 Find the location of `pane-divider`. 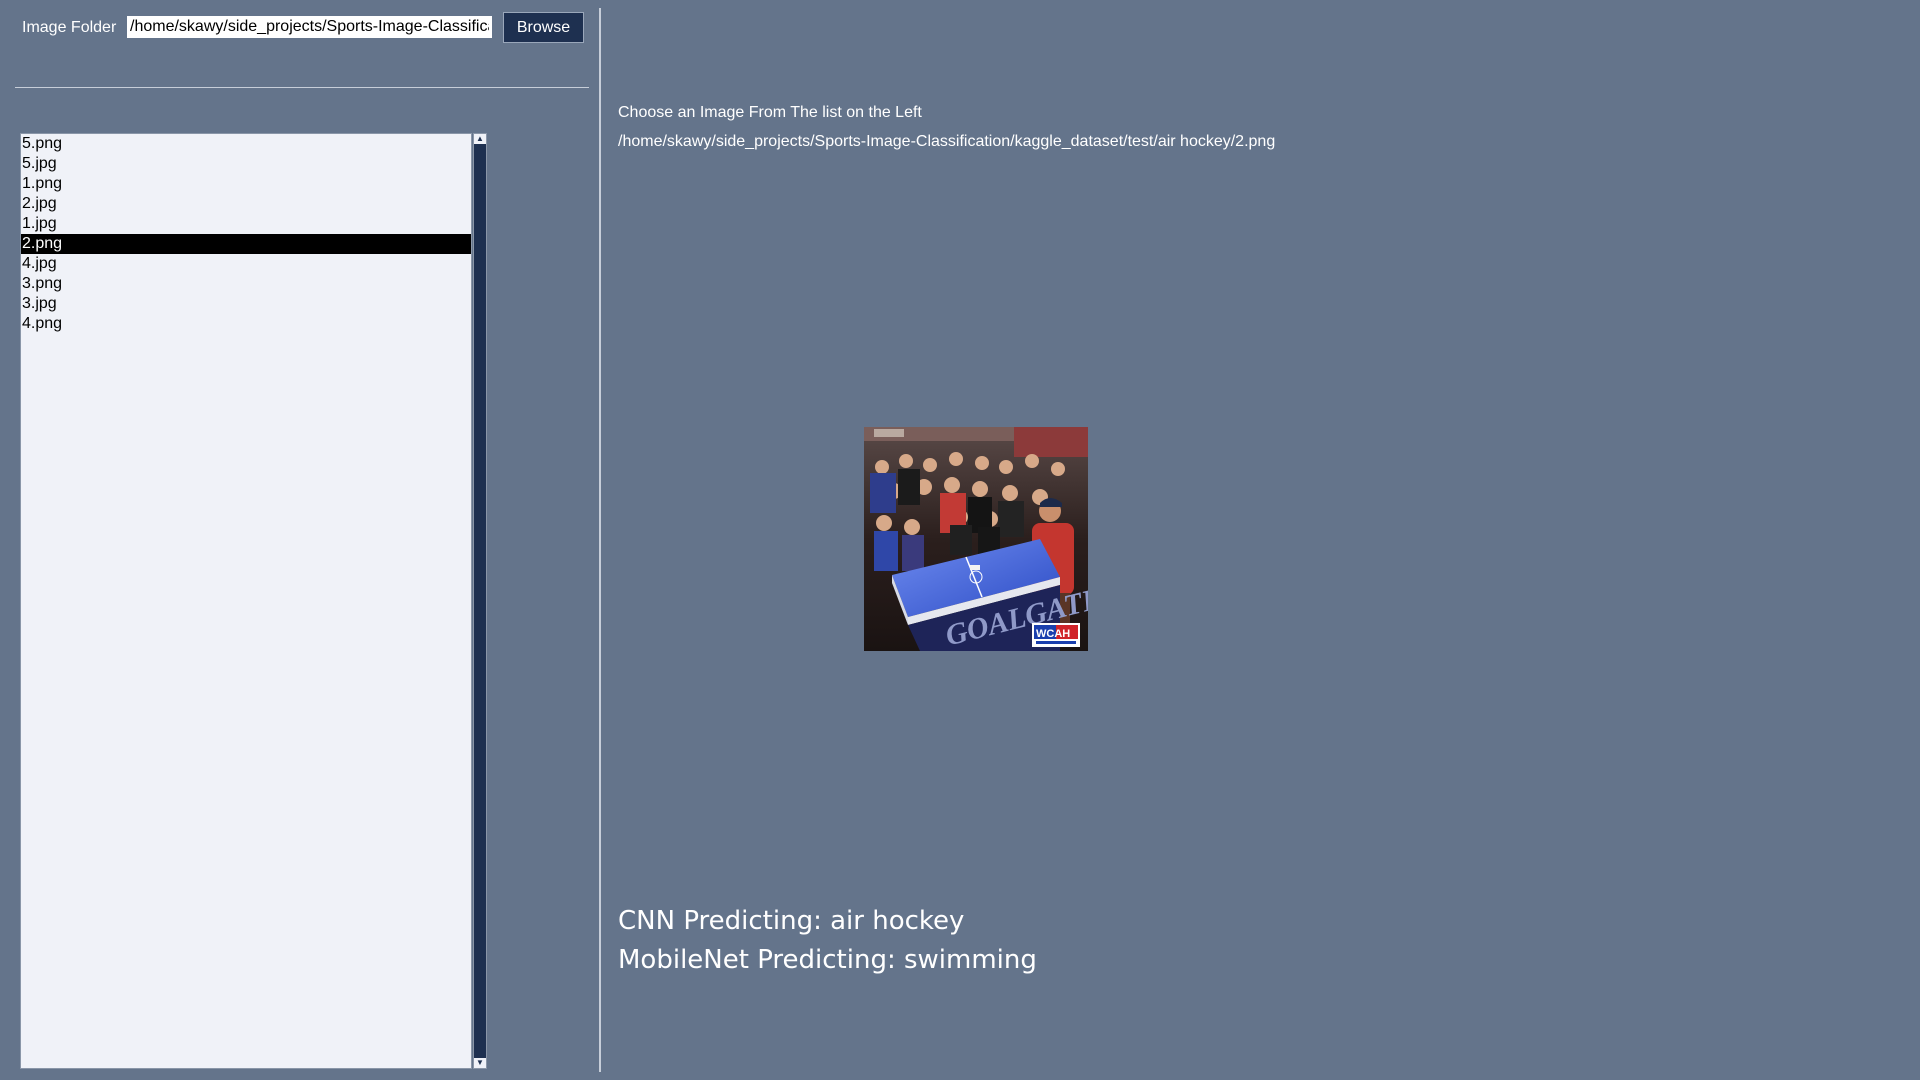

pane-divider is located at coordinates (600, 540).